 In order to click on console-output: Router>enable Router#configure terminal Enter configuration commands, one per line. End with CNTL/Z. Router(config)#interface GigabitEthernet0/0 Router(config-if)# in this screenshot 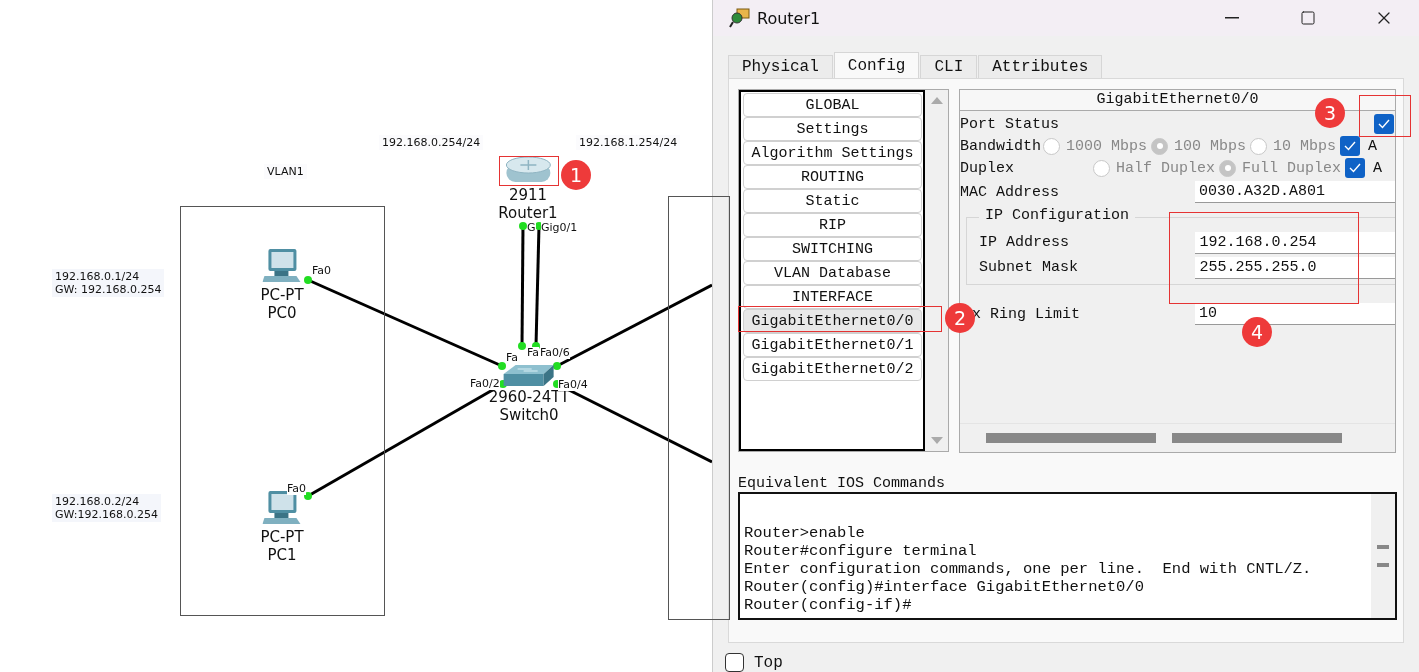, I will do `click(1028, 569)`.